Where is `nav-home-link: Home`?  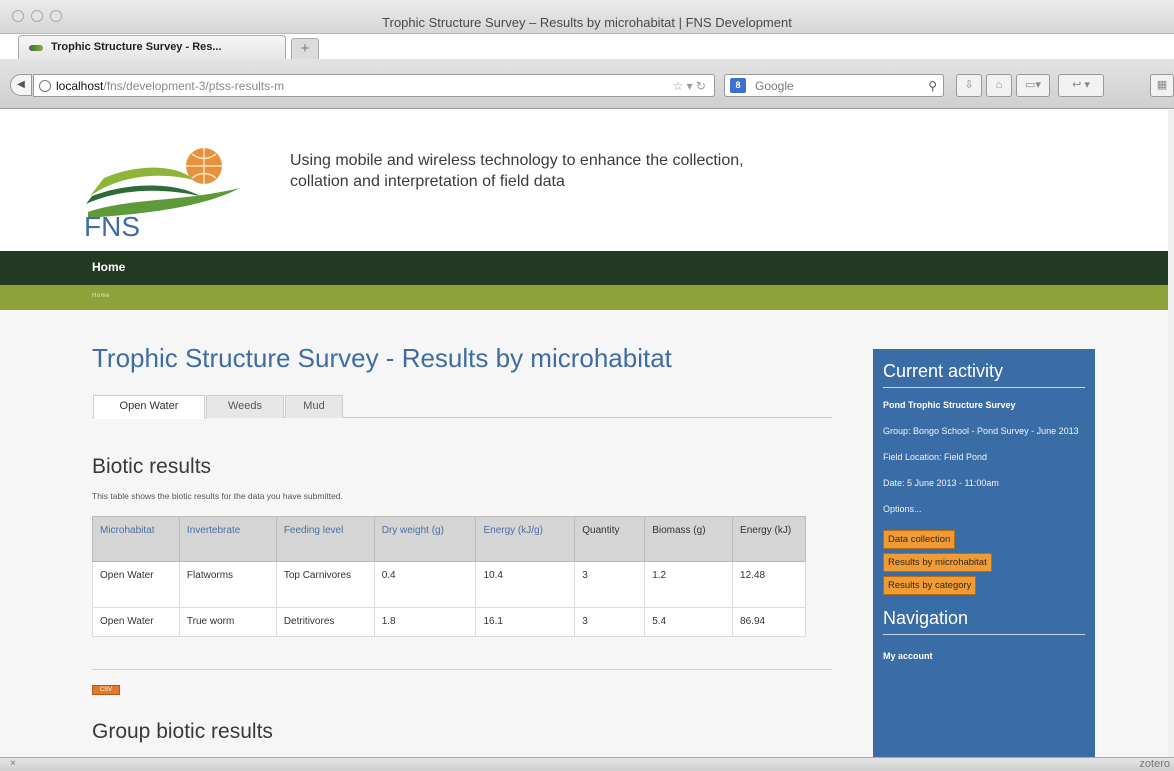
nav-home-link: Home is located at coordinates (108, 267).